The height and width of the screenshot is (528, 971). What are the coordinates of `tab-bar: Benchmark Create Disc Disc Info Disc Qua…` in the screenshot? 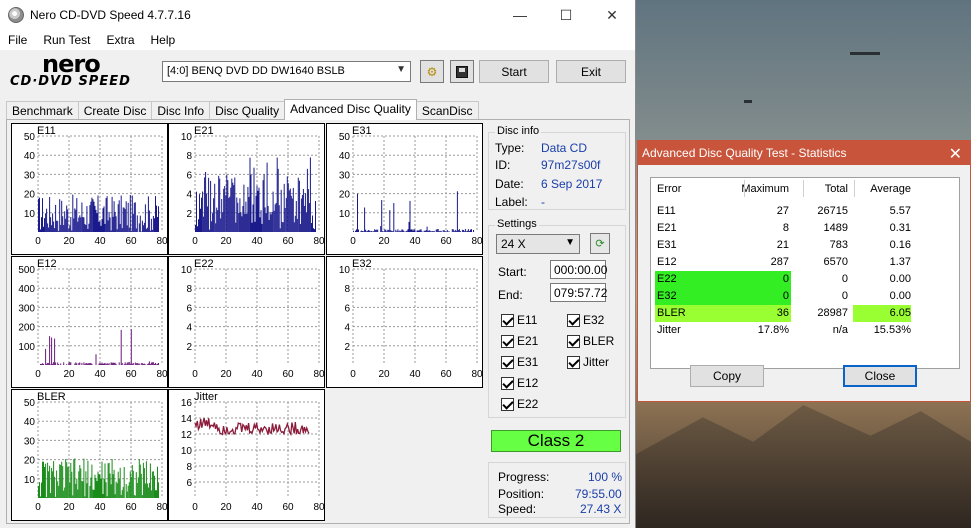 It's located at (242, 109).